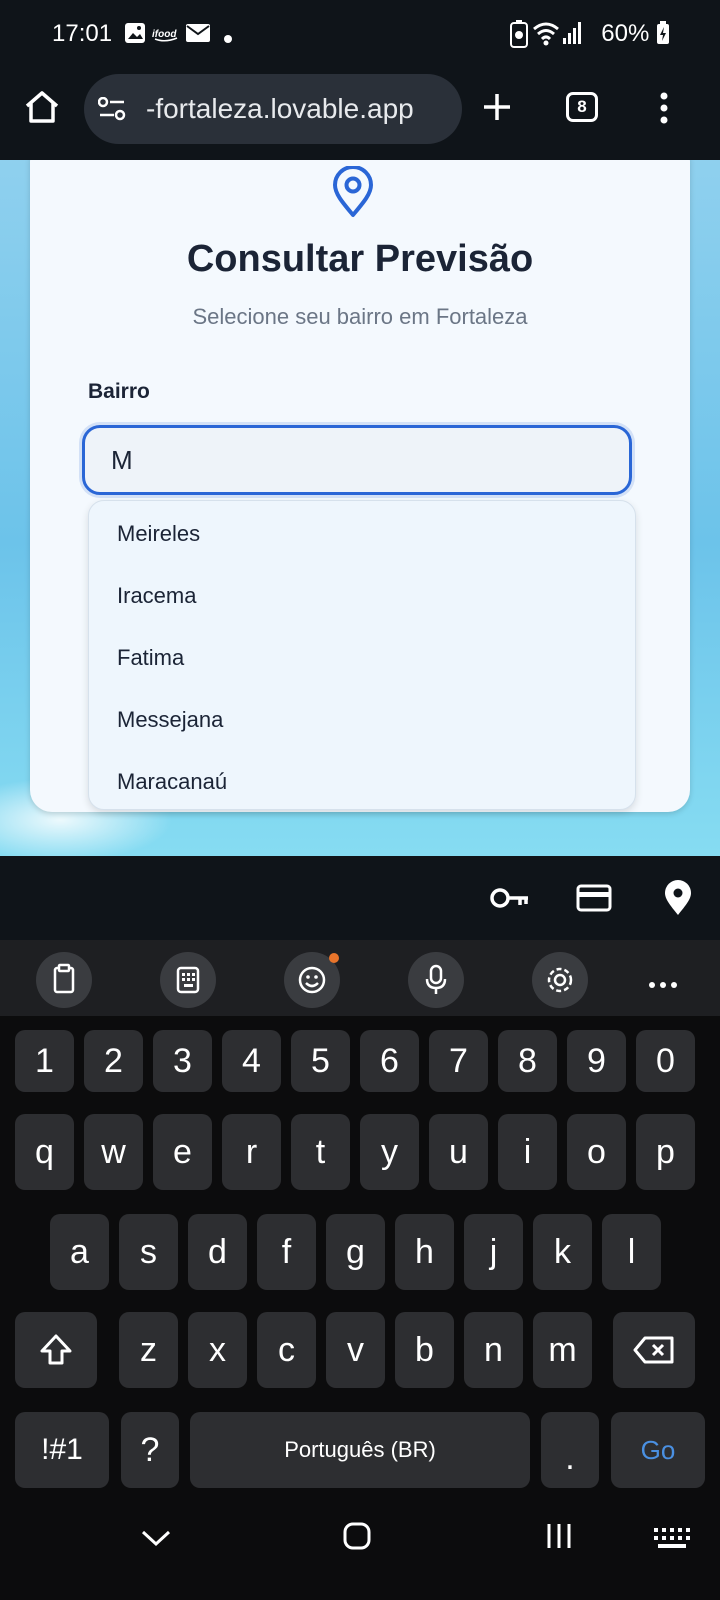  I want to click on mail-notification-icon, so click(198, 35).